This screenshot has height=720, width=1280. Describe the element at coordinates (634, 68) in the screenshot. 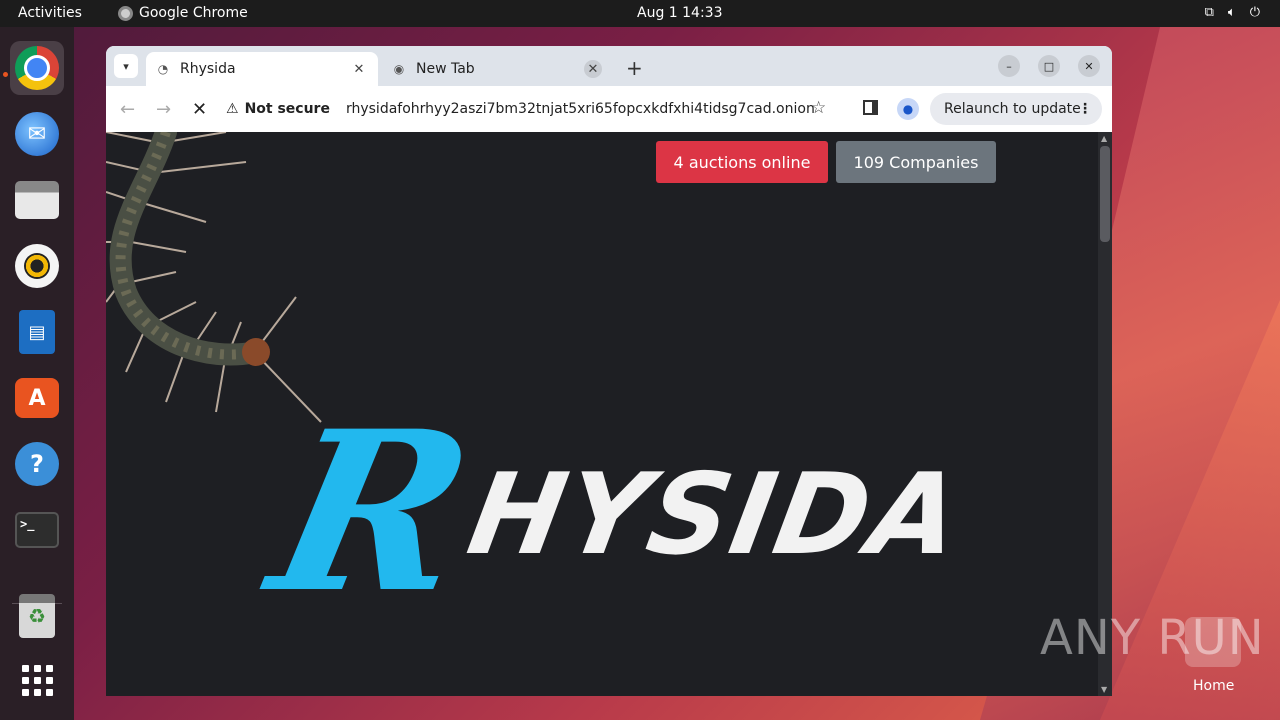

I see `new-tab-icon: +` at that location.